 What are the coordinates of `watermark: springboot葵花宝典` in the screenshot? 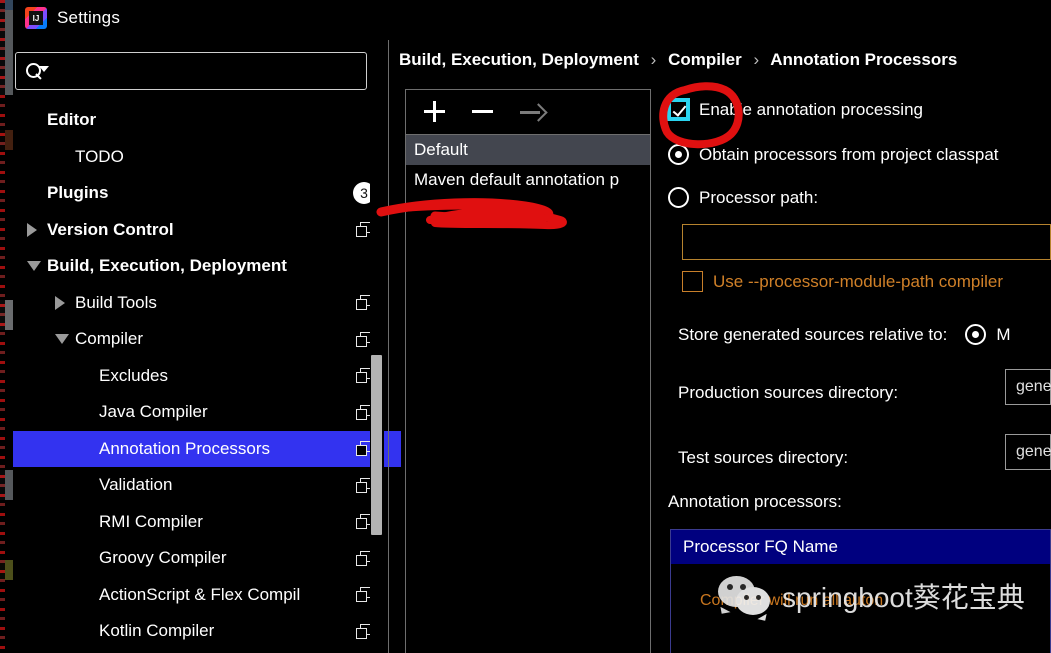 It's located at (871, 596).